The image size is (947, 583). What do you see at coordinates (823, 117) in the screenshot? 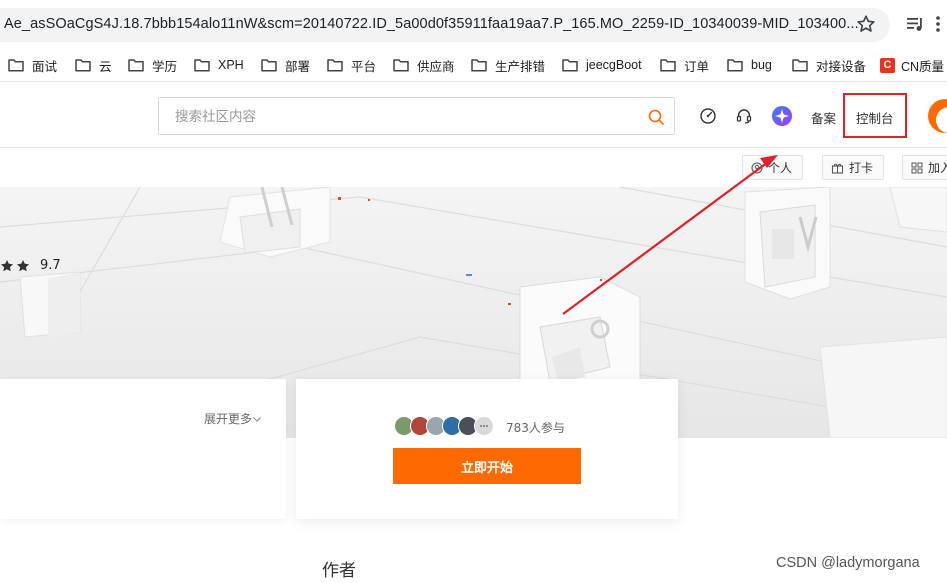
I see `filing-link: 备案` at bounding box center [823, 117].